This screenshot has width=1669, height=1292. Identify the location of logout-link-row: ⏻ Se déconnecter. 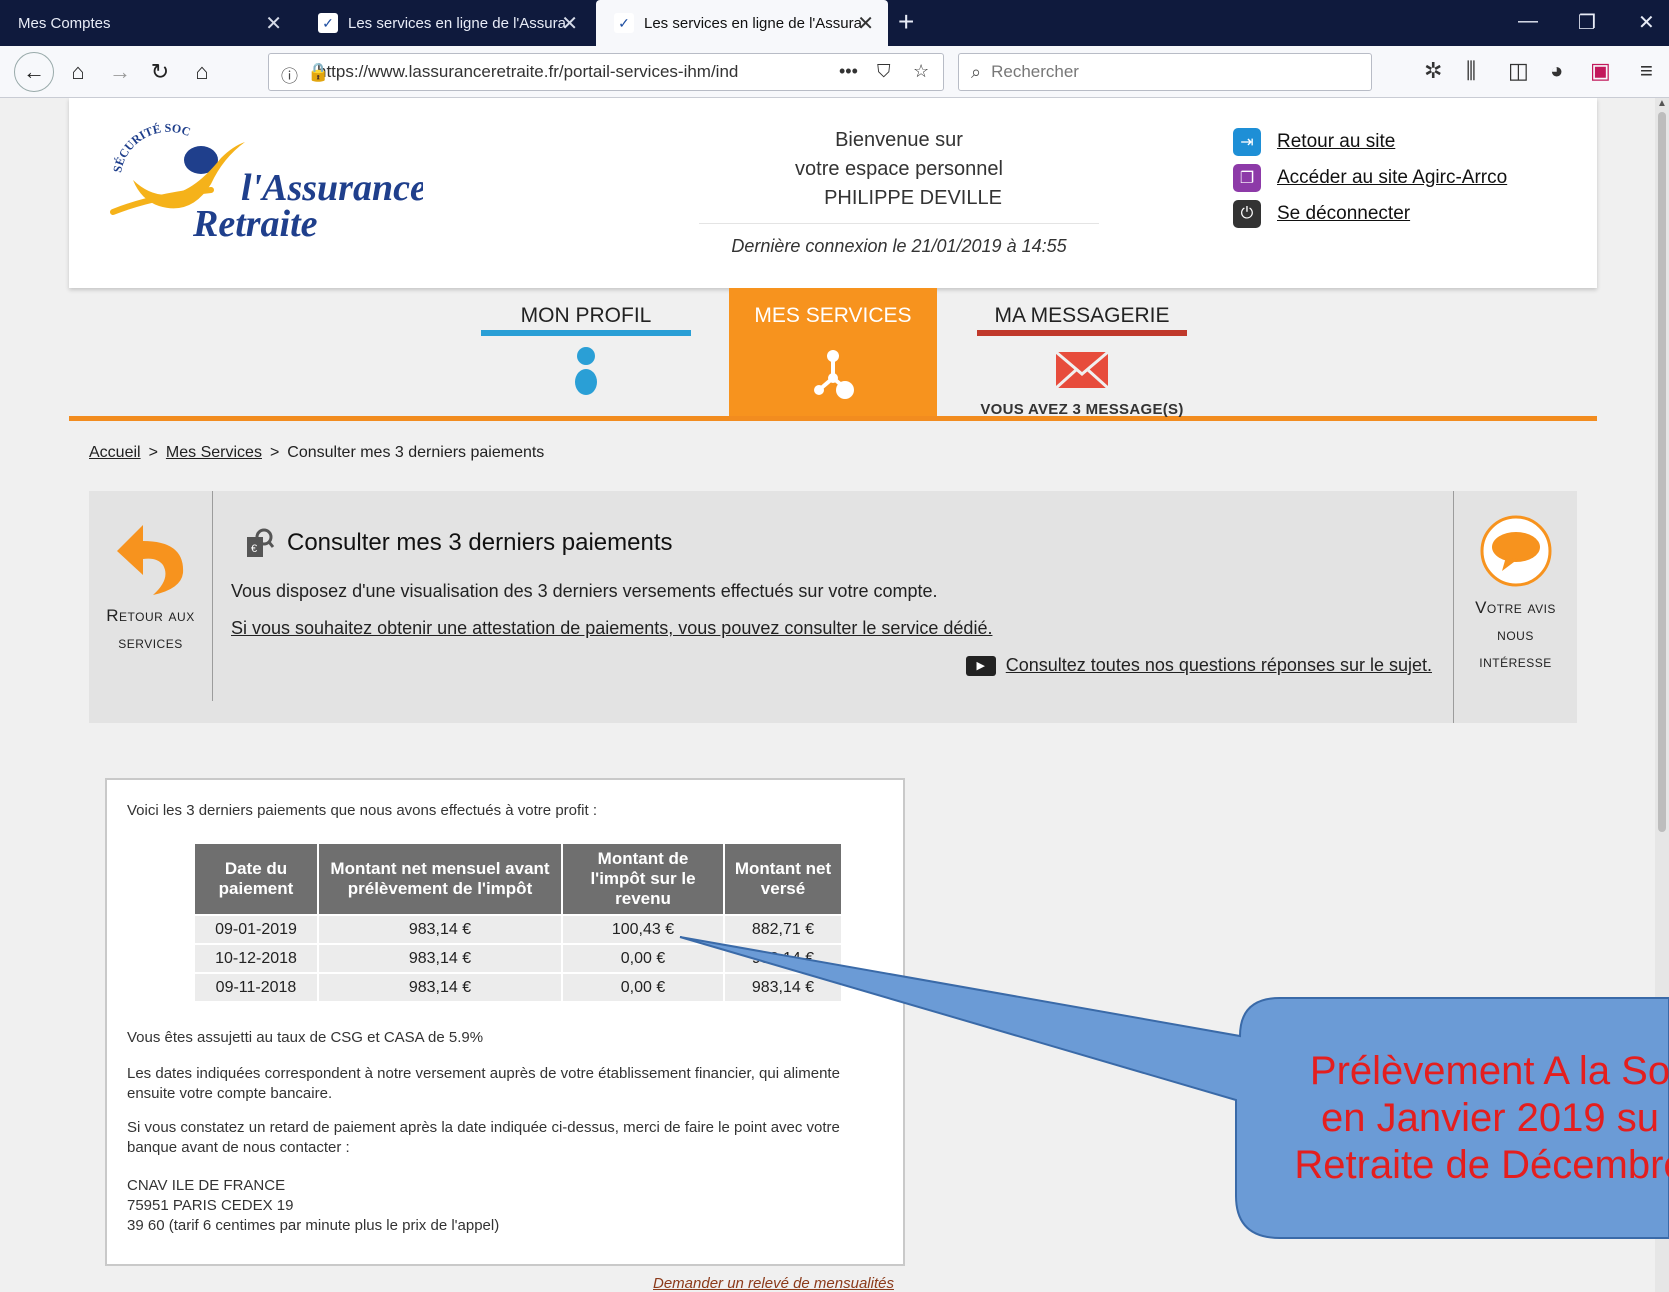
(1370, 214).